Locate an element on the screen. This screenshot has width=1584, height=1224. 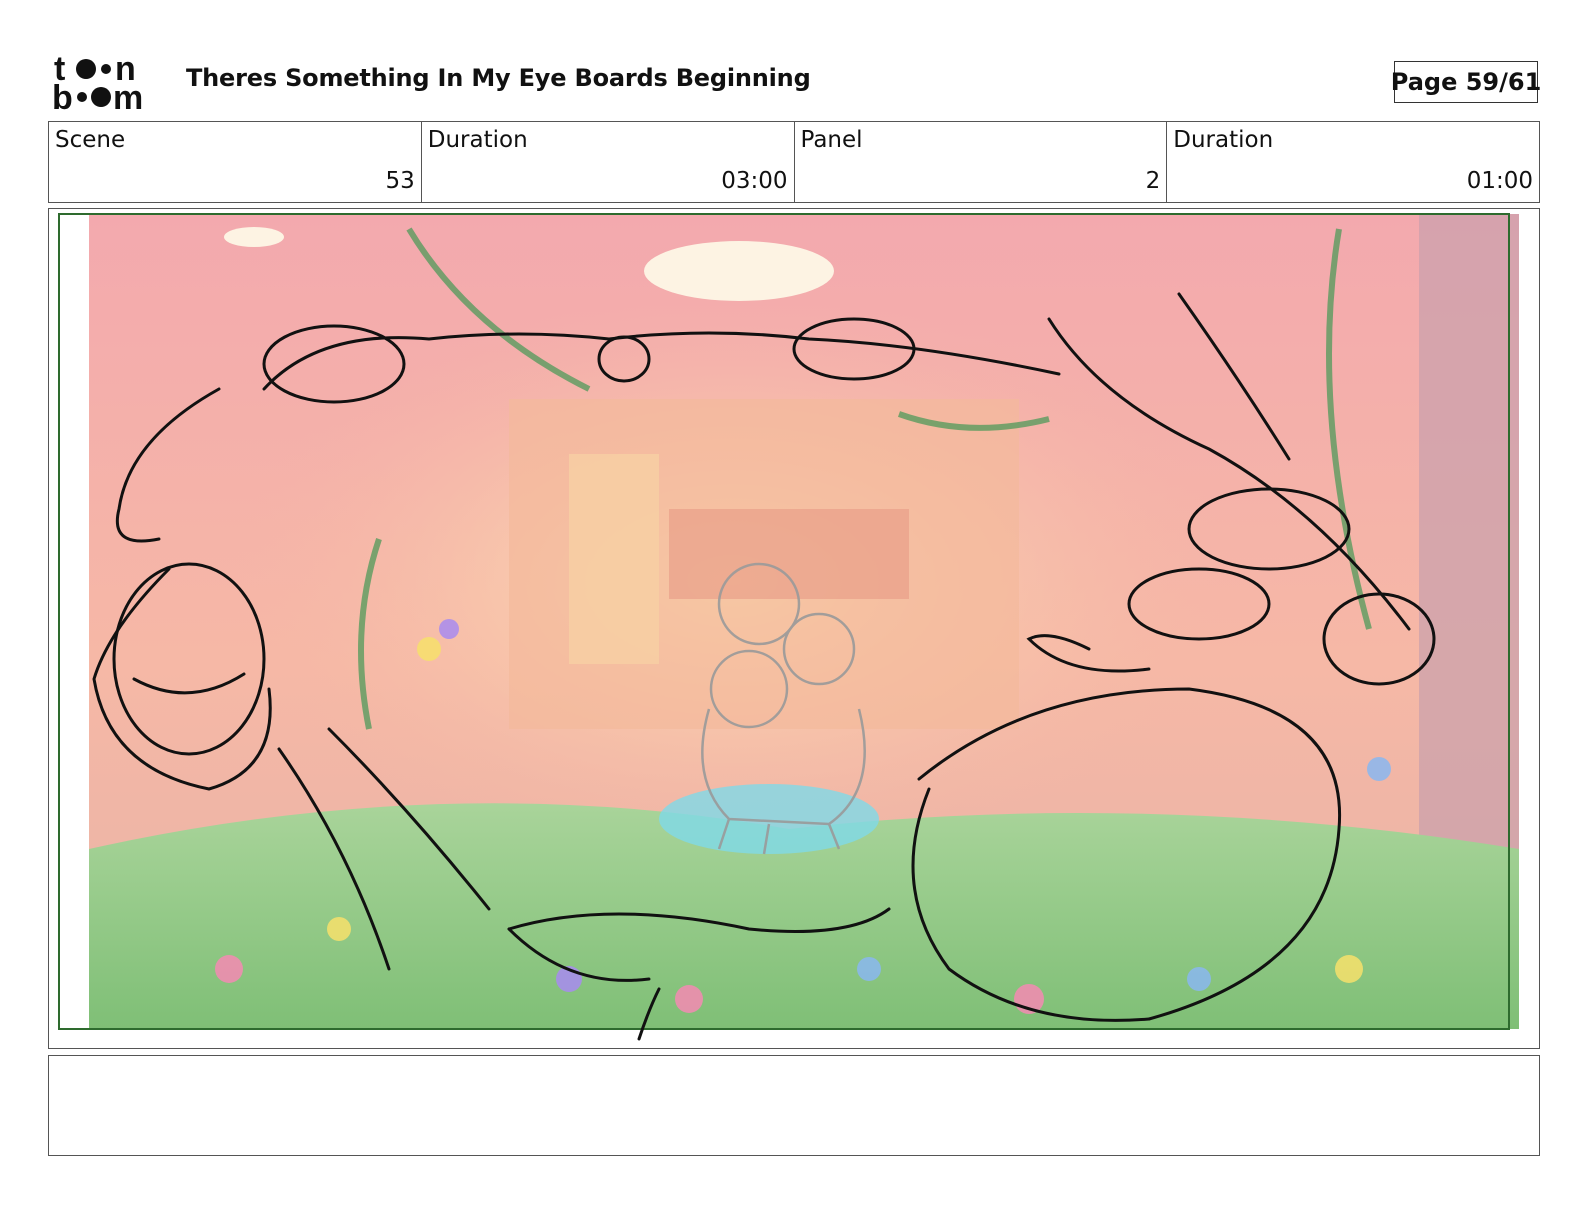
panel-duration-value: 01:00 is located at coordinates (1499, 181).